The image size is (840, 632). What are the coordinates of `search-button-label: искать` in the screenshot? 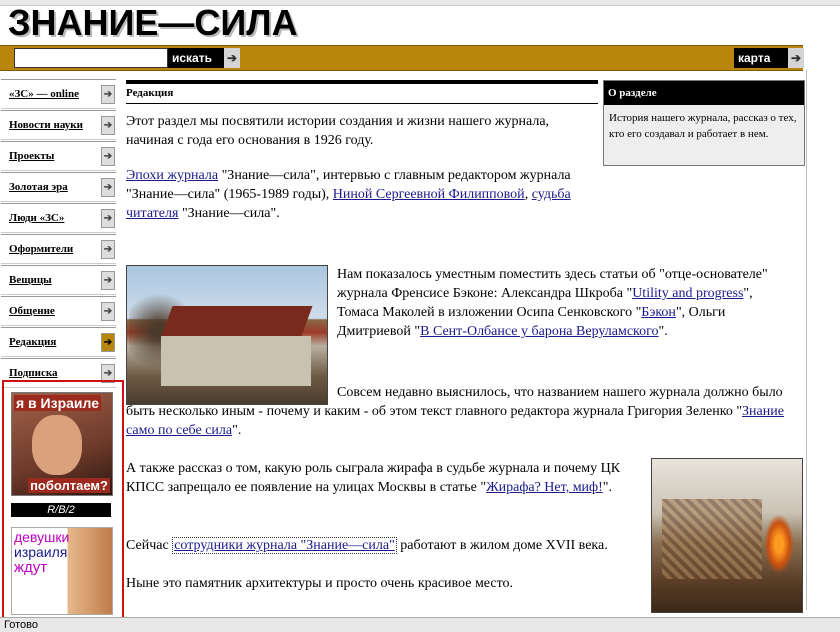 It's located at (192, 58).